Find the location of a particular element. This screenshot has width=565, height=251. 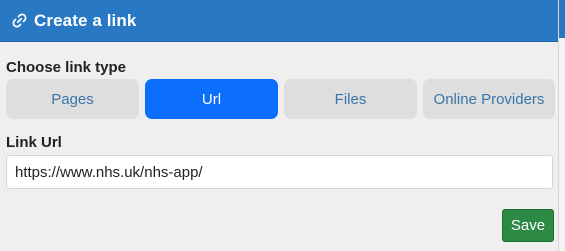

save-button: Save is located at coordinates (528, 225).